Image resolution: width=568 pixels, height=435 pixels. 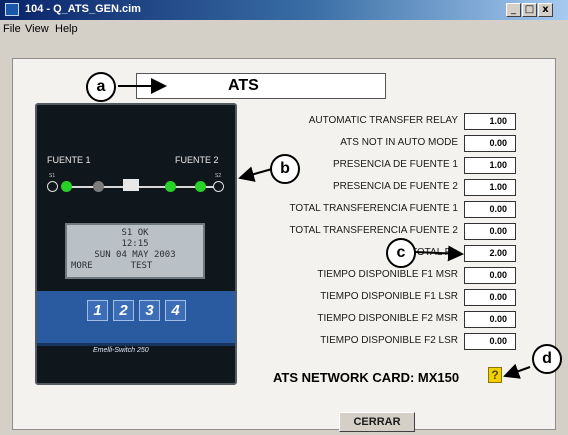 What do you see at coordinates (218, 186) in the screenshot?
I see `source2-indicator` at bounding box center [218, 186].